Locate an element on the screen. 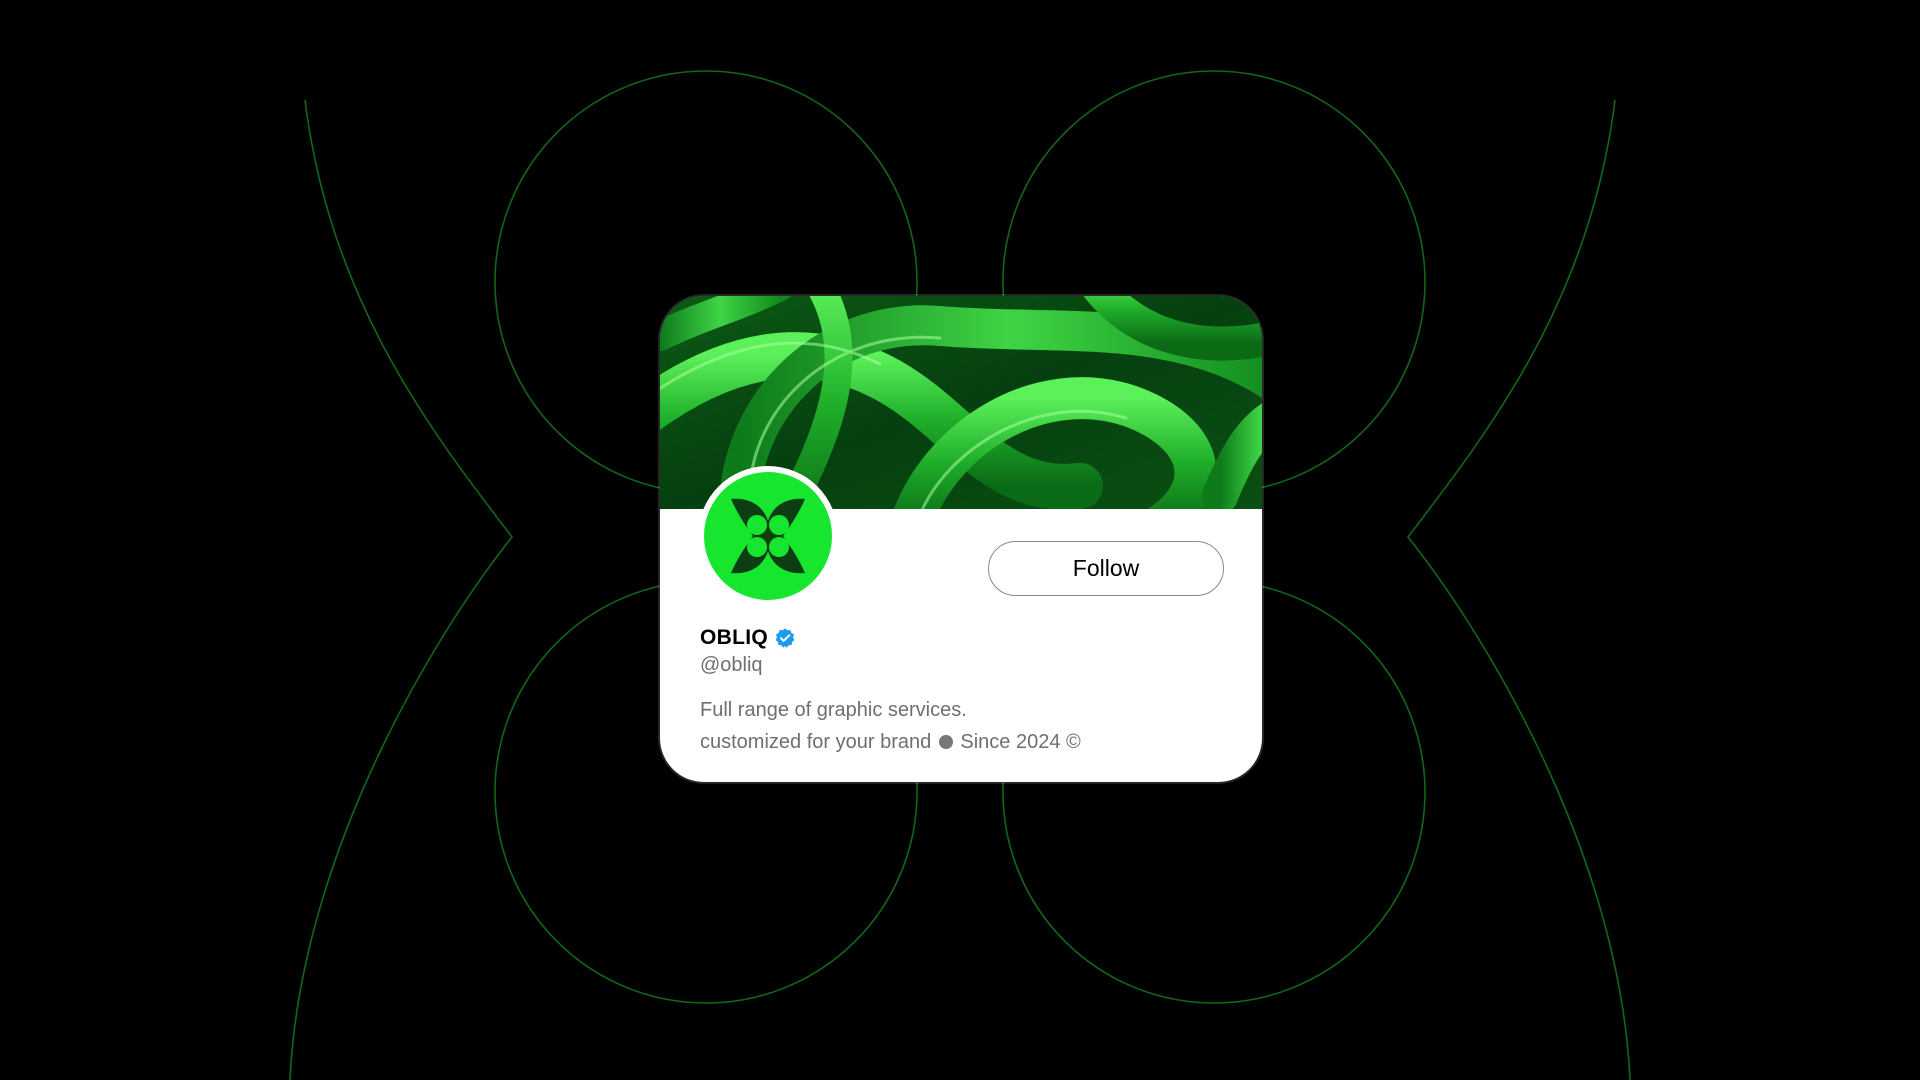  avatar is located at coordinates (768, 536).